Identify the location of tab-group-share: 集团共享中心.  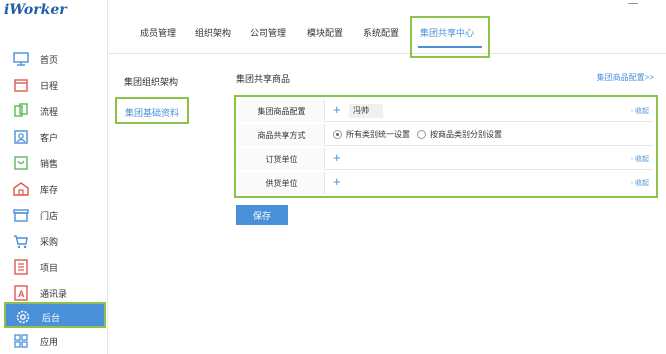
(450, 37).